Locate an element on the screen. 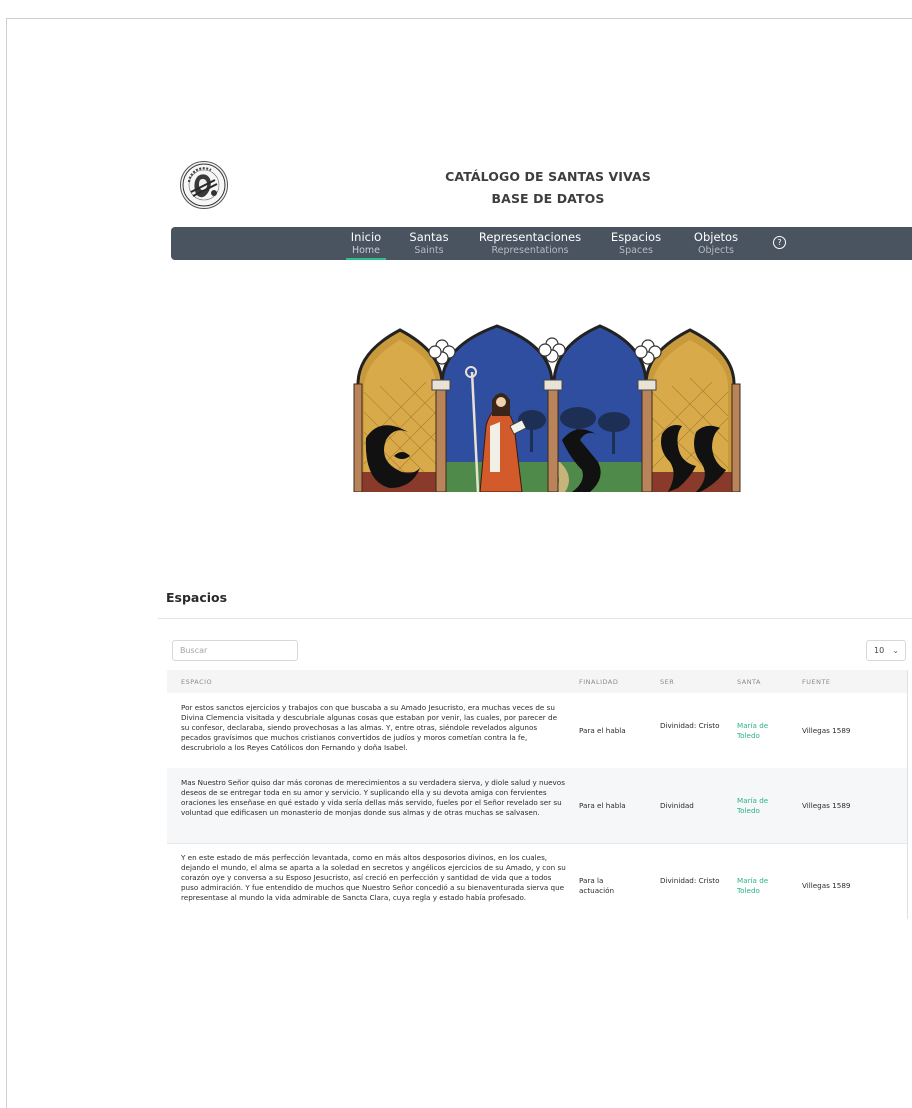  column-header-ser: SER is located at coordinates (667, 682).